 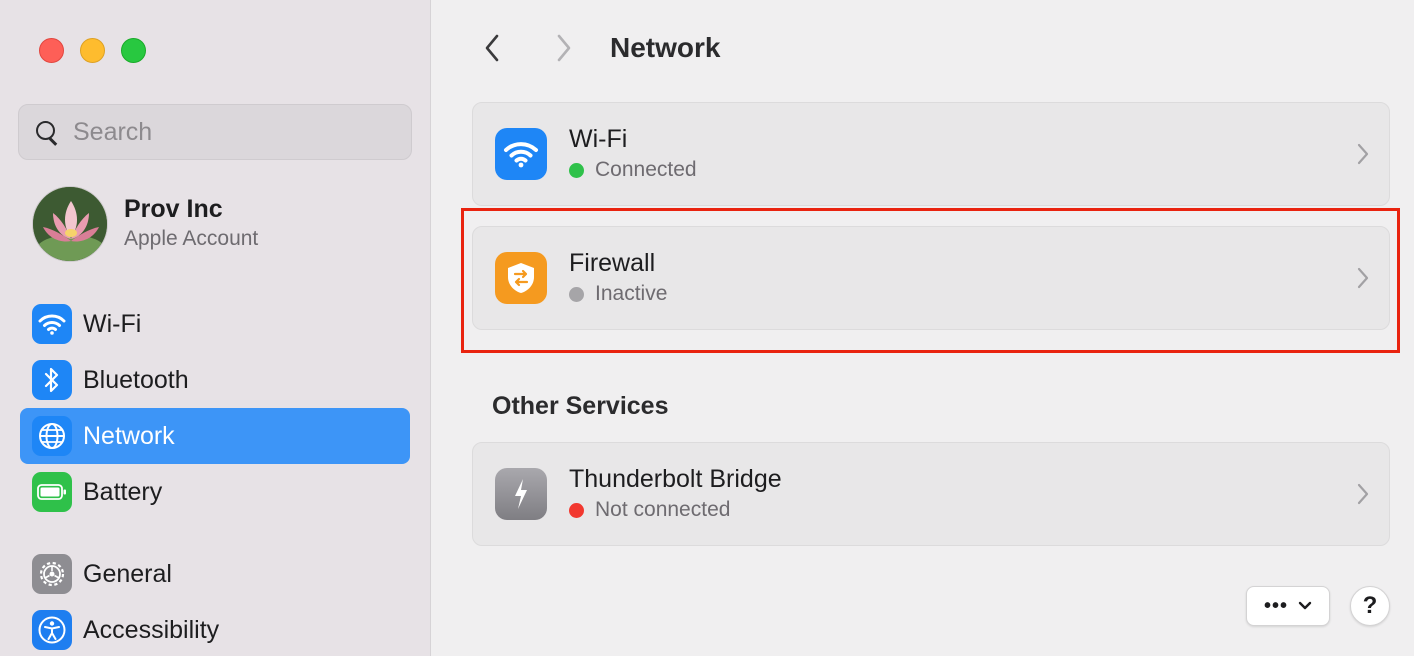 I want to click on service-label: Thunderbolt Bridge, so click(x=675, y=479).